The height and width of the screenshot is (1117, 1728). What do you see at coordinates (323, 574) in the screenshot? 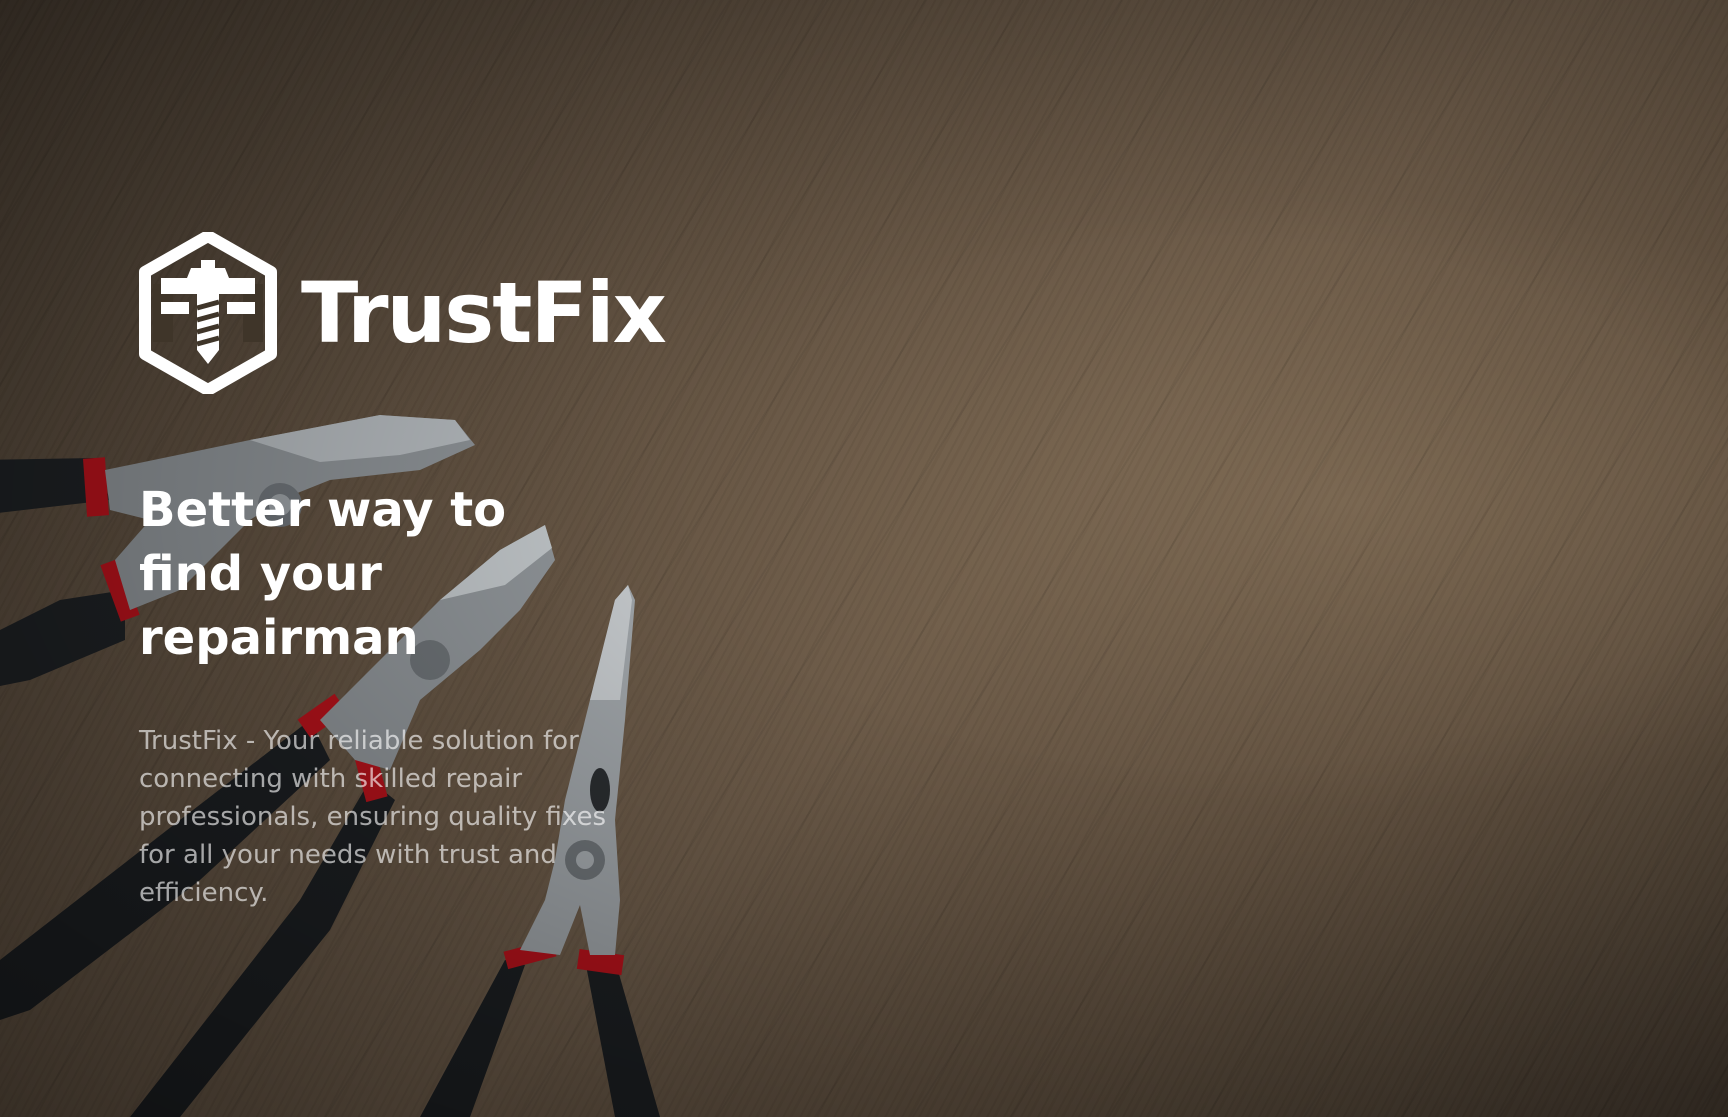
I see `hero-headline: Better way to find your repairman` at bounding box center [323, 574].